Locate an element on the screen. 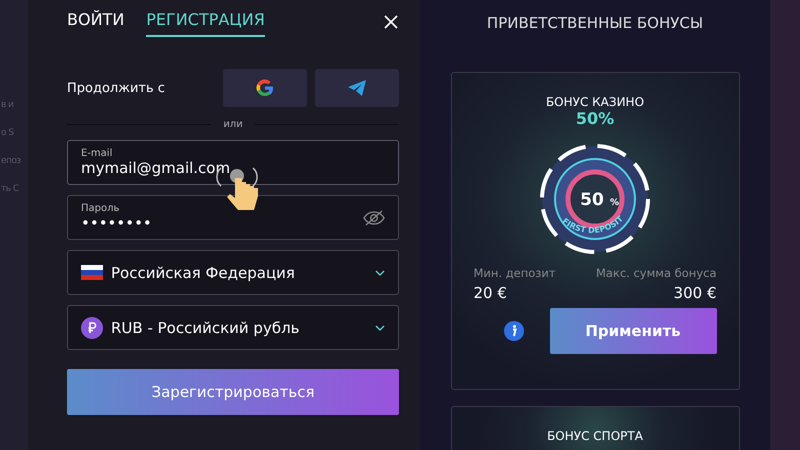 The height and width of the screenshot is (450, 800). email-field: E-mail mymail@gmail.com is located at coordinates (233, 162).